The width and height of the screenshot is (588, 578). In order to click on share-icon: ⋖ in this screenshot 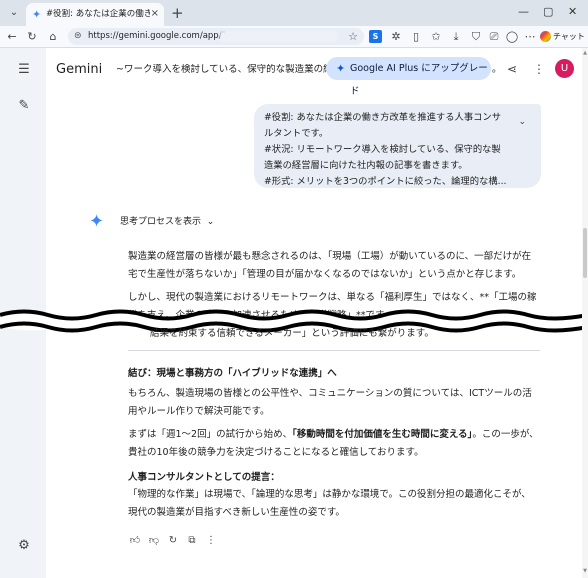, I will do `click(512, 69)`.